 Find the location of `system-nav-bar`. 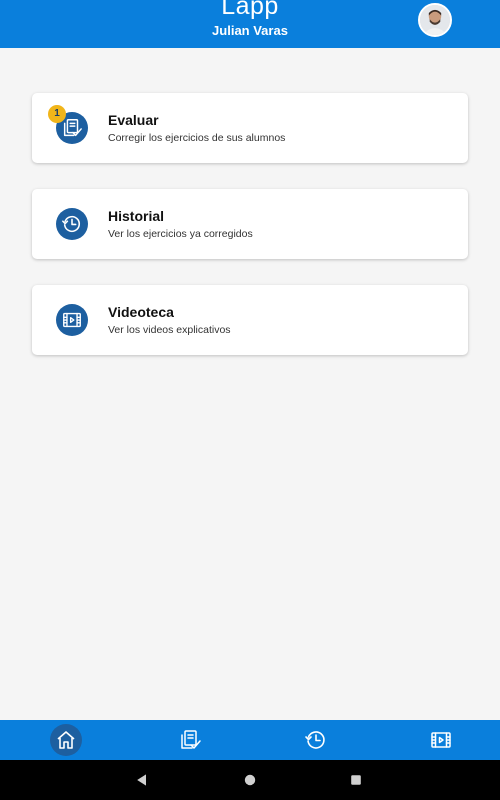

system-nav-bar is located at coordinates (250, 780).